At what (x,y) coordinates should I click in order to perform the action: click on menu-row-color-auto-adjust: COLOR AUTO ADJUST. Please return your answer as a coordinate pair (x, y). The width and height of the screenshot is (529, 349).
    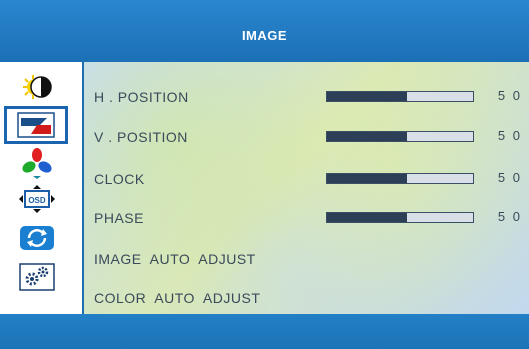
    Looking at the image, I should click on (309, 298).